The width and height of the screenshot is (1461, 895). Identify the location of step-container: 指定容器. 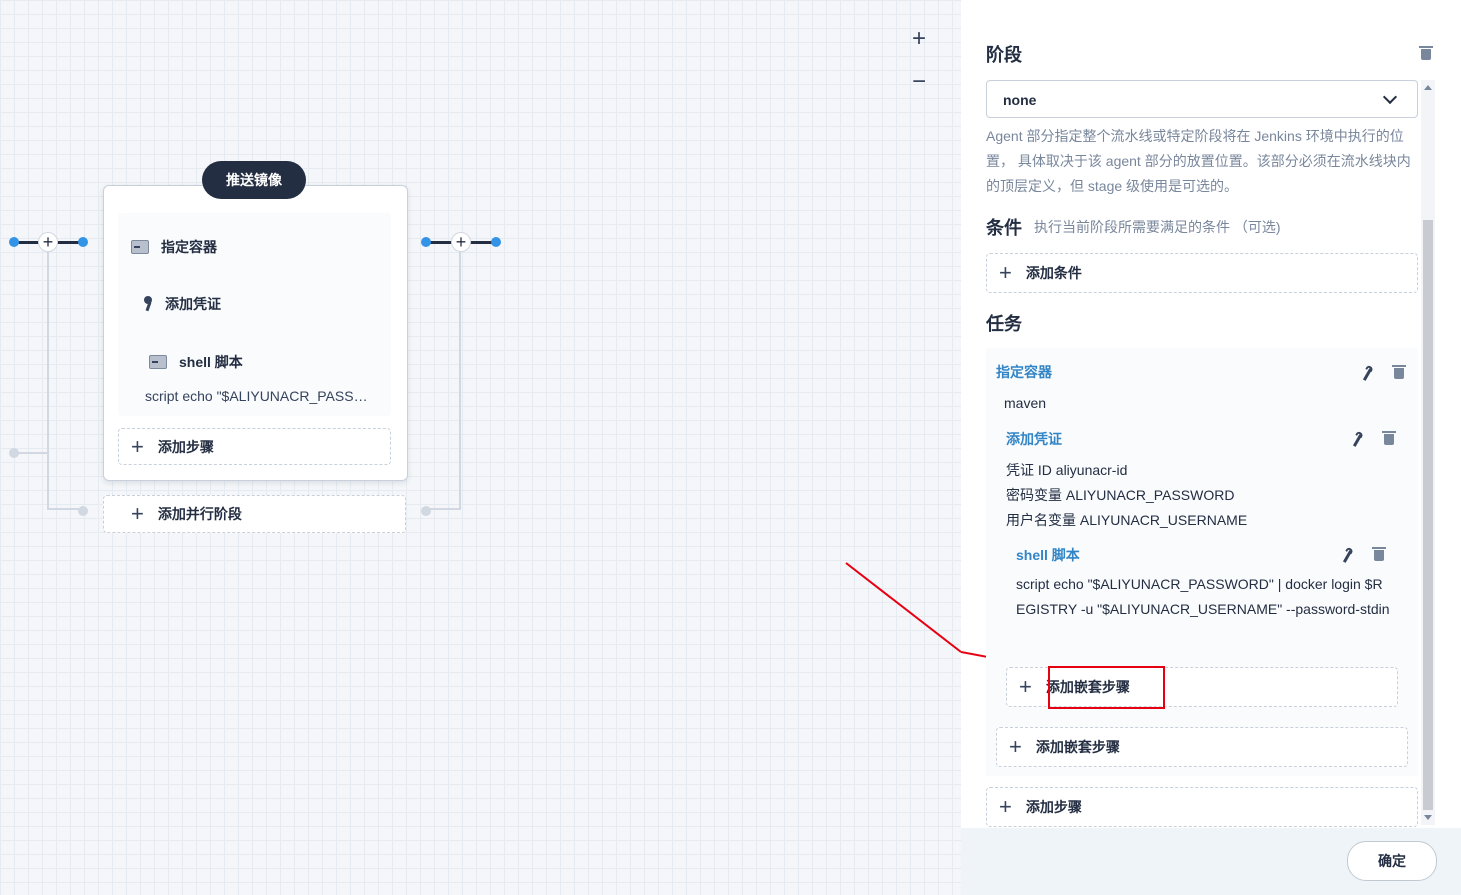
(174, 247).